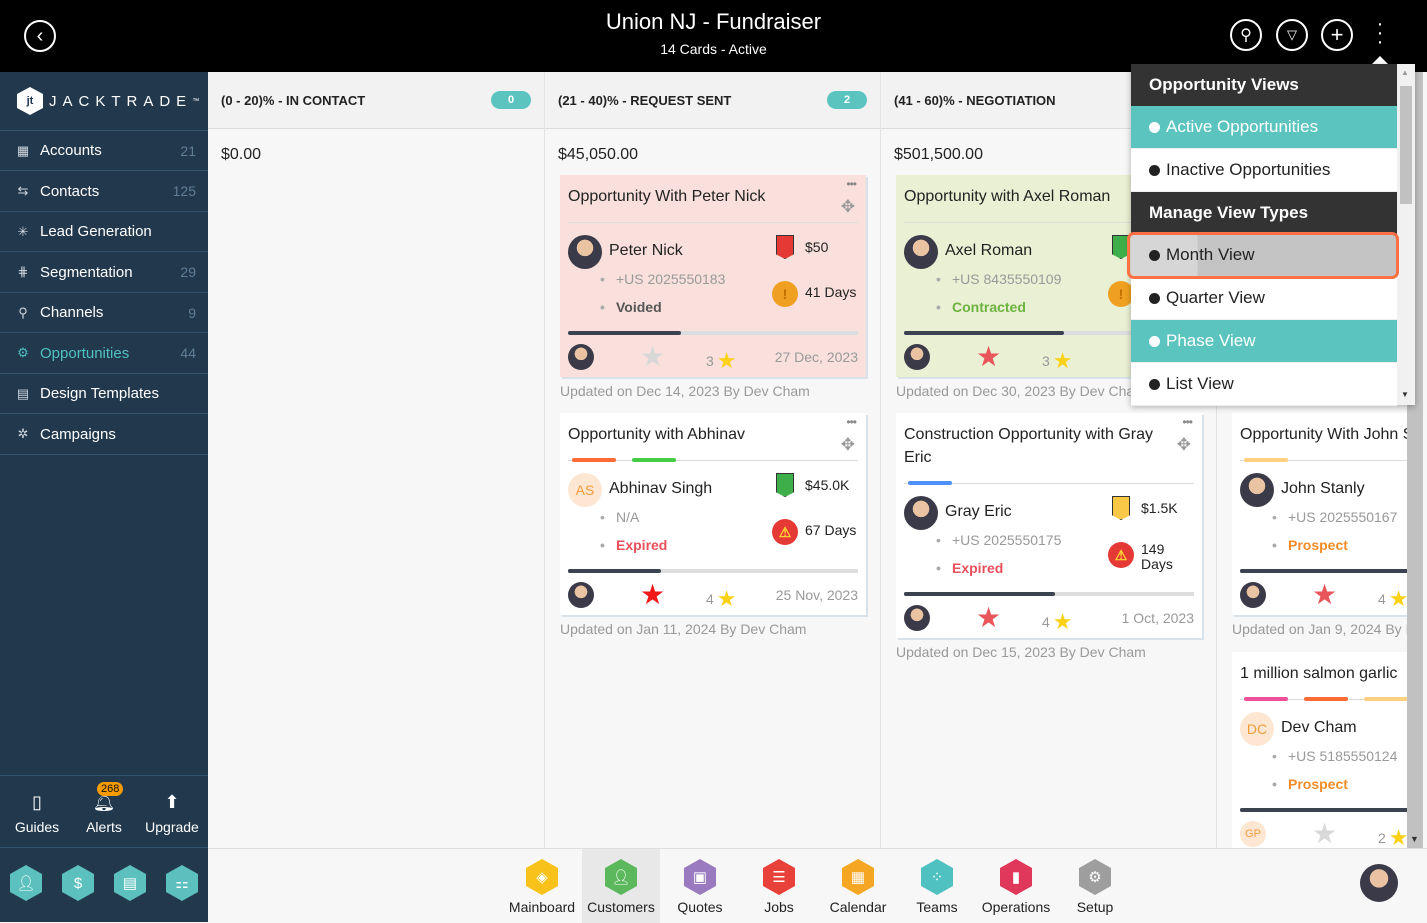 The height and width of the screenshot is (923, 1427). I want to click on nav-customers: 👤︎ Customers, so click(621, 886).